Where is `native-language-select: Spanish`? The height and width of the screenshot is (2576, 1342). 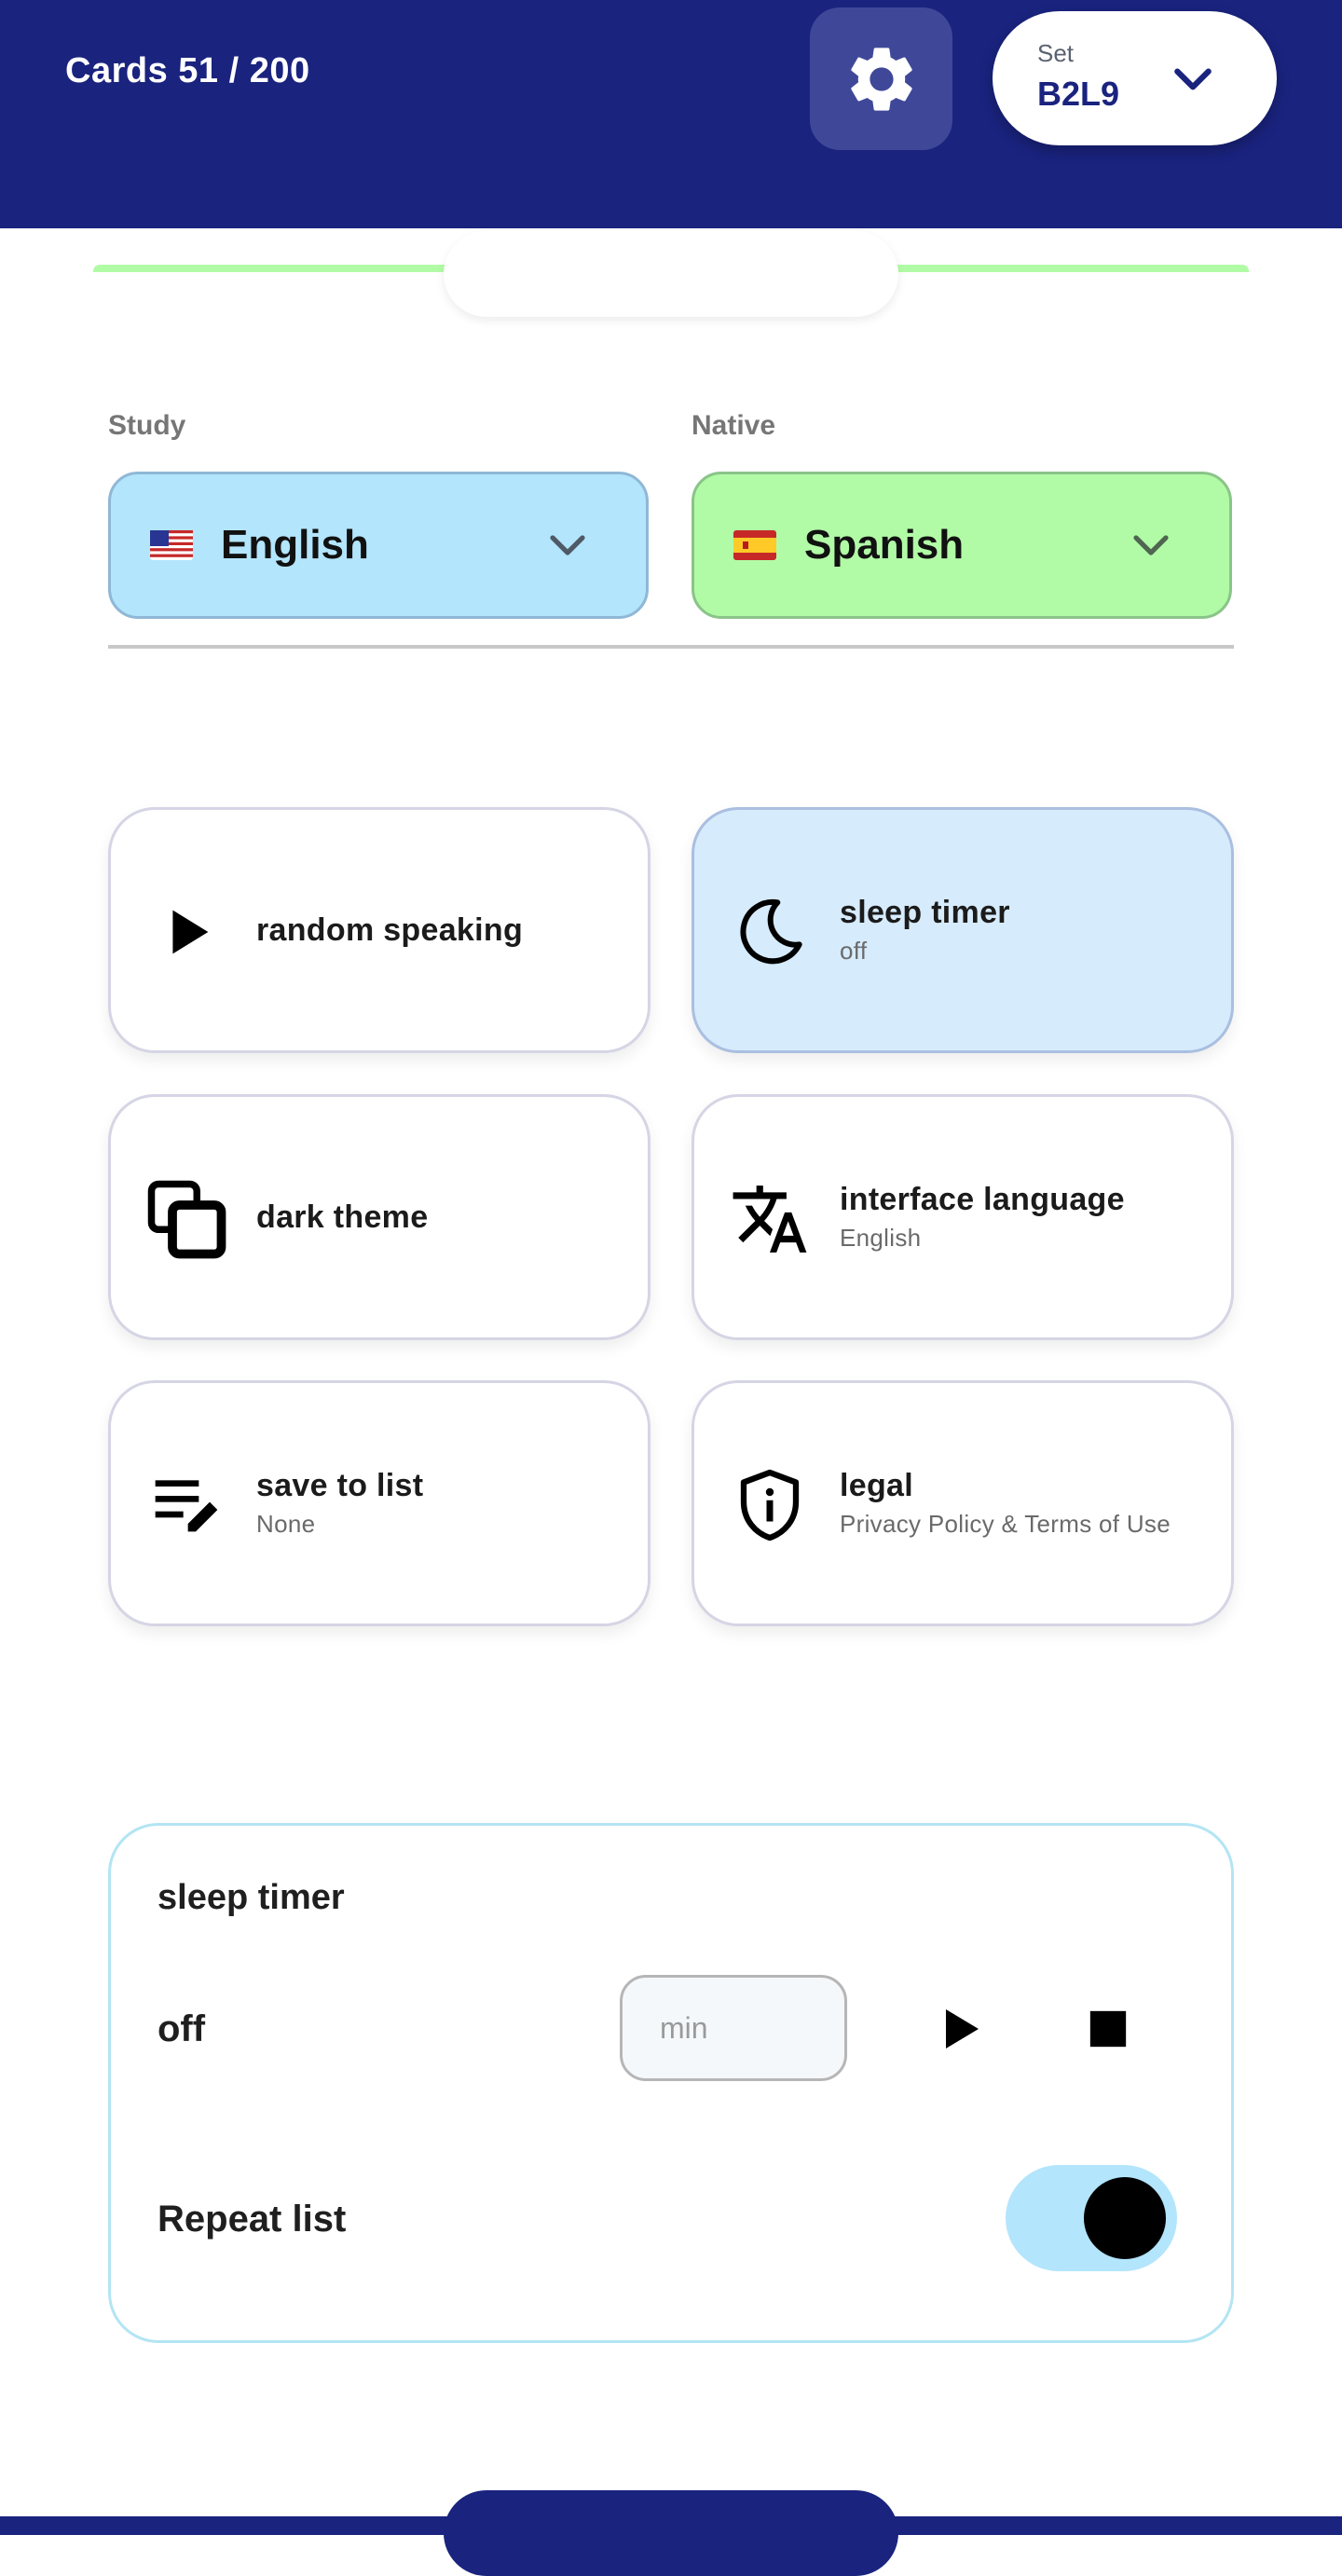
native-language-select: Spanish is located at coordinates (962, 545).